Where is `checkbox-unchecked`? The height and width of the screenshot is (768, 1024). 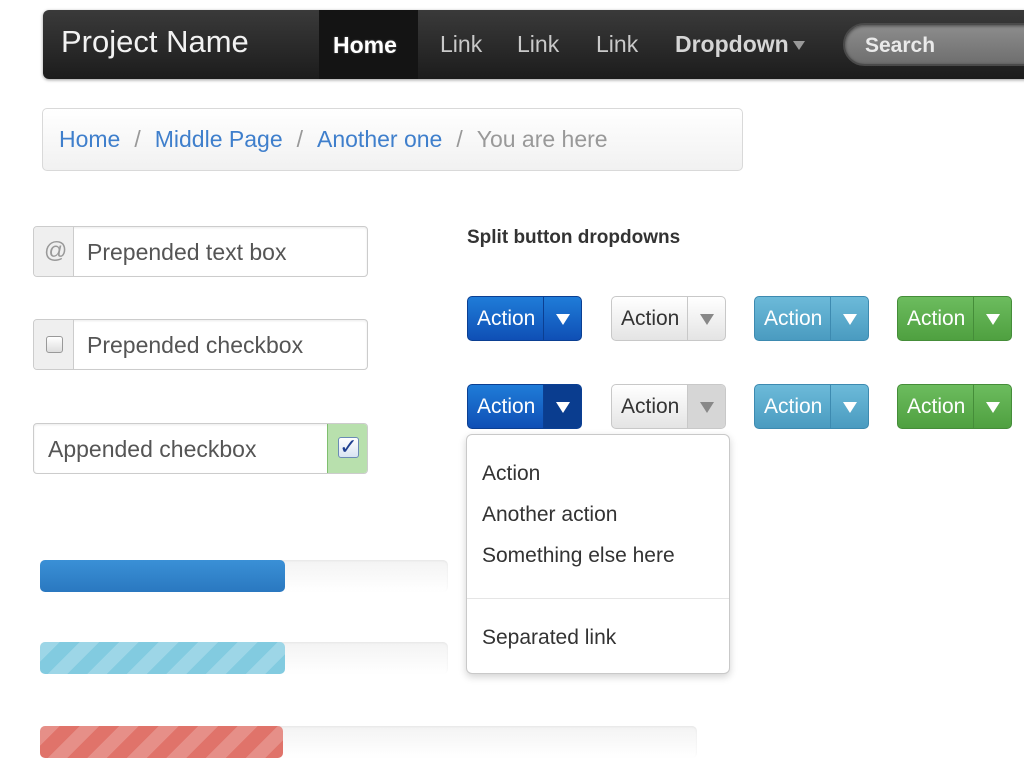
checkbox-unchecked is located at coordinates (54, 344).